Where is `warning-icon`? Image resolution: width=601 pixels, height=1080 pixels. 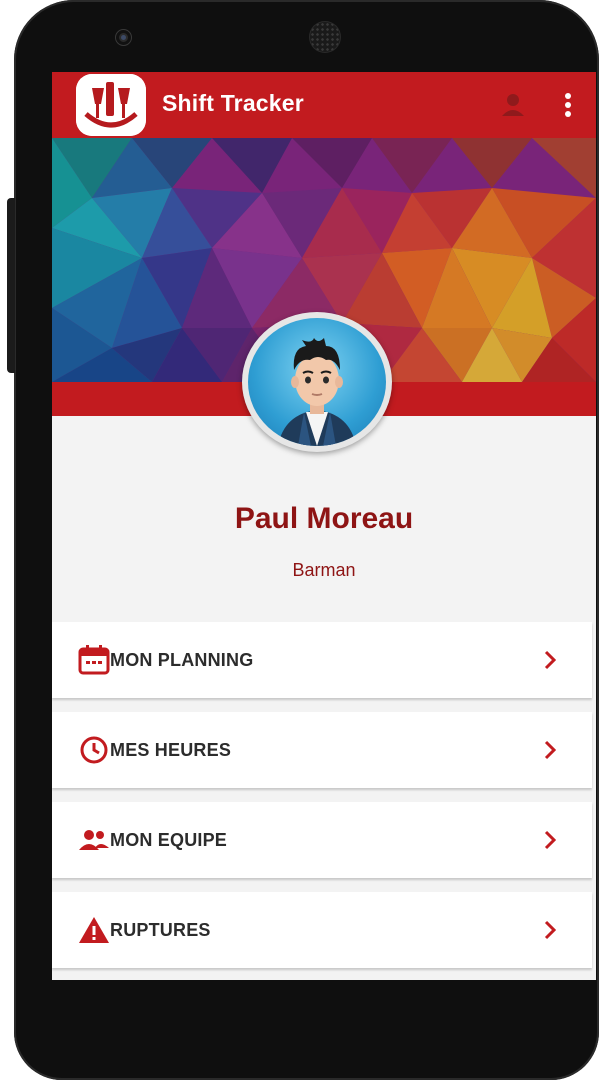 warning-icon is located at coordinates (94, 930).